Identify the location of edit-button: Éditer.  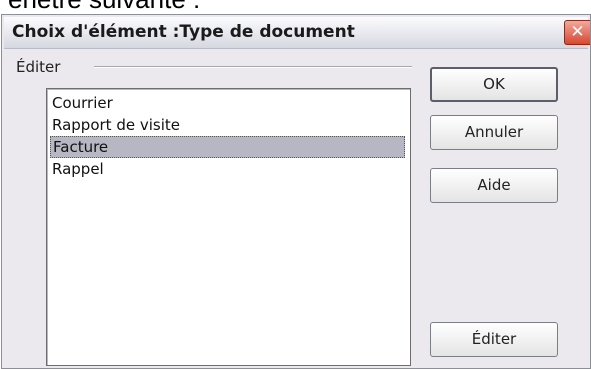
(494, 339).